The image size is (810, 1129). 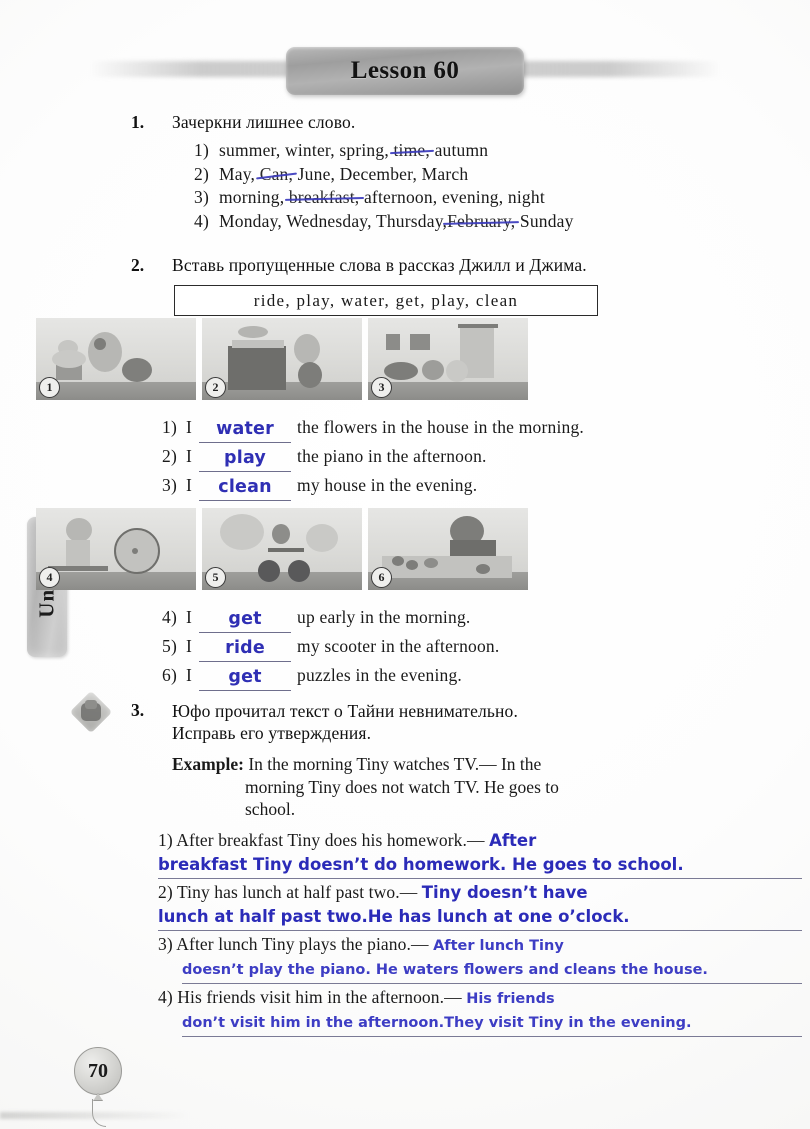 What do you see at coordinates (481, 222) in the screenshot?
I see `crossed-out-word: February,` at bounding box center [481, 222].